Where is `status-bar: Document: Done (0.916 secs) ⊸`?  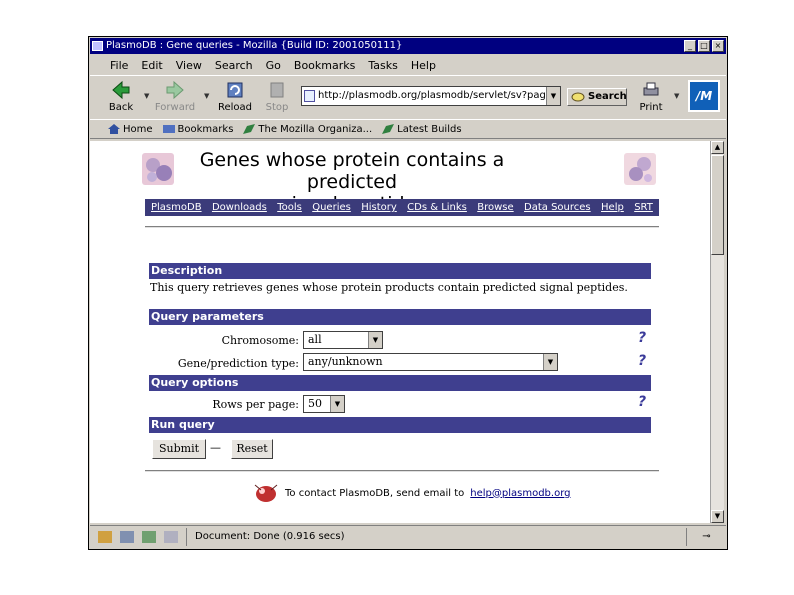 status-bar: Document: Done (0.916 secs) ⊸ is located at coordinates (408, 536).